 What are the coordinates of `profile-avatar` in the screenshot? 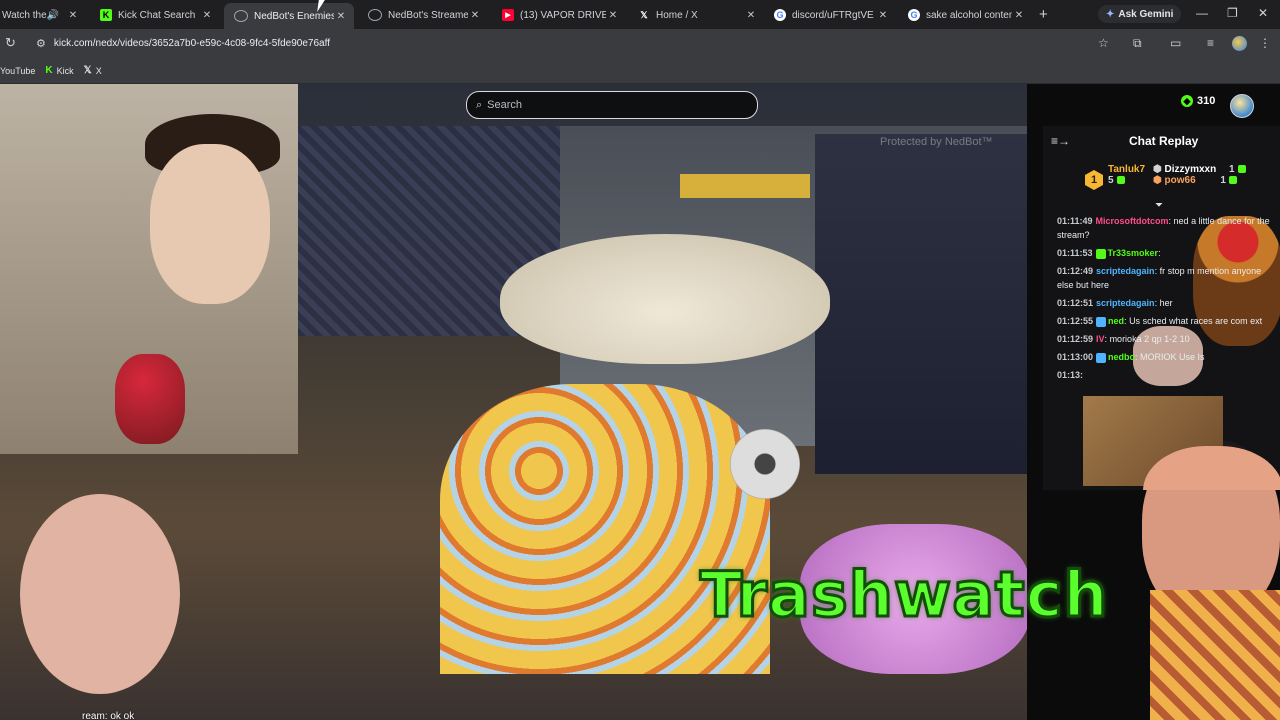 It's located at (1239, 43).